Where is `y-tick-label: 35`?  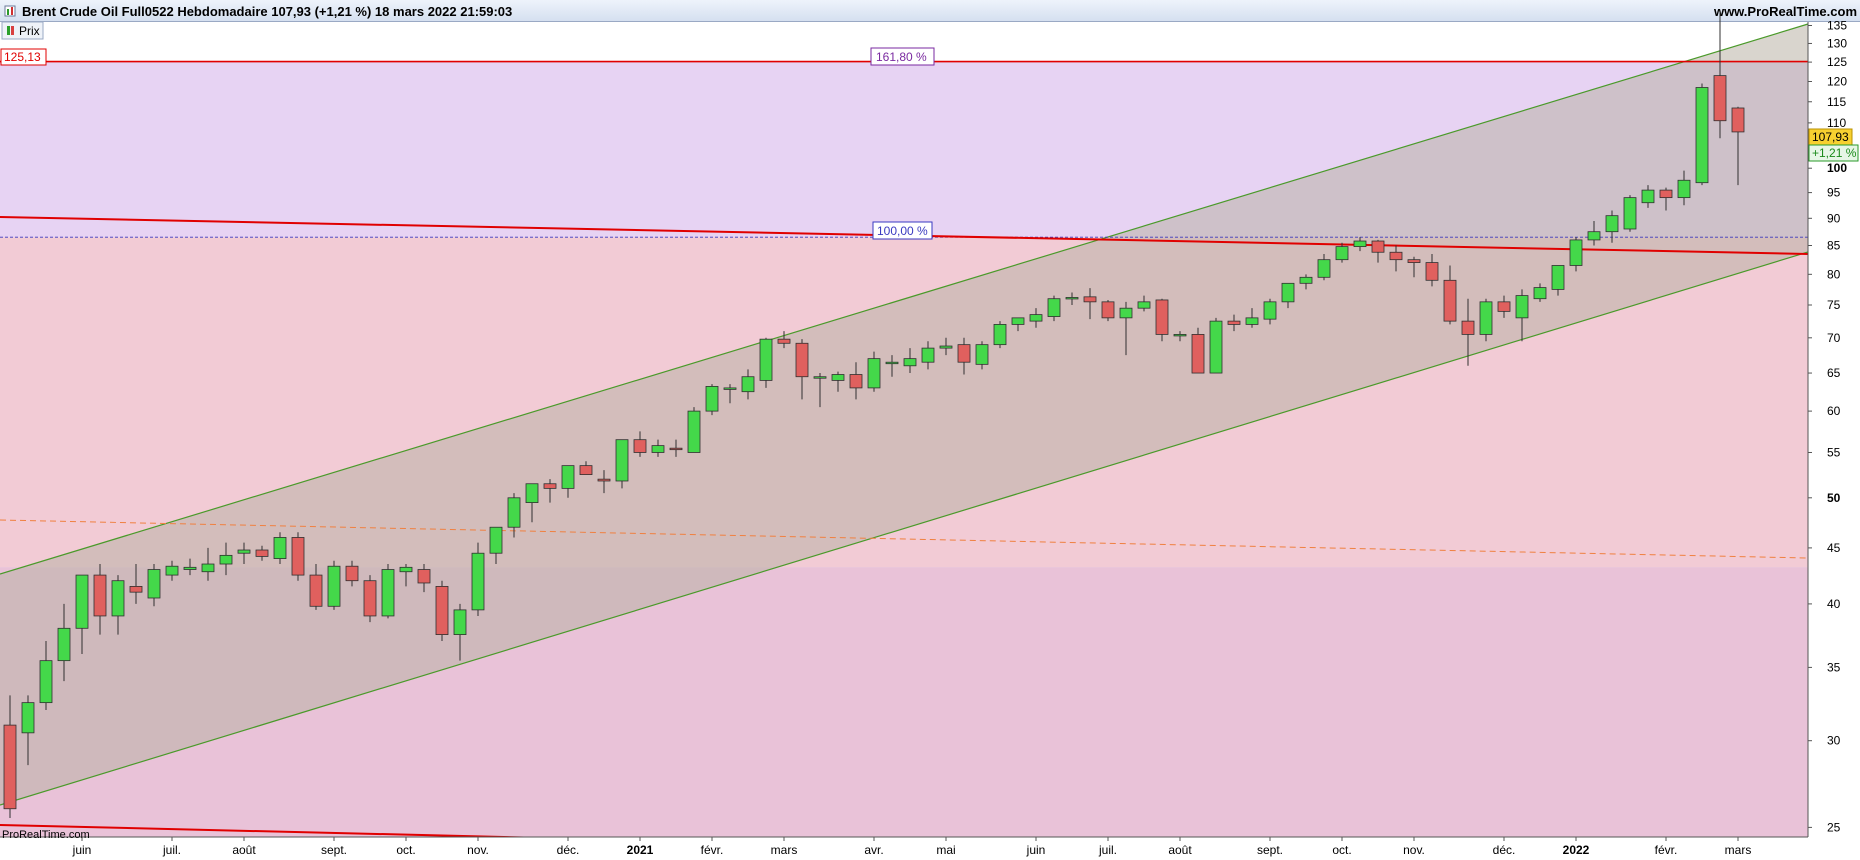
y-tick-label: 35 is located at coordinates (1834, 667).